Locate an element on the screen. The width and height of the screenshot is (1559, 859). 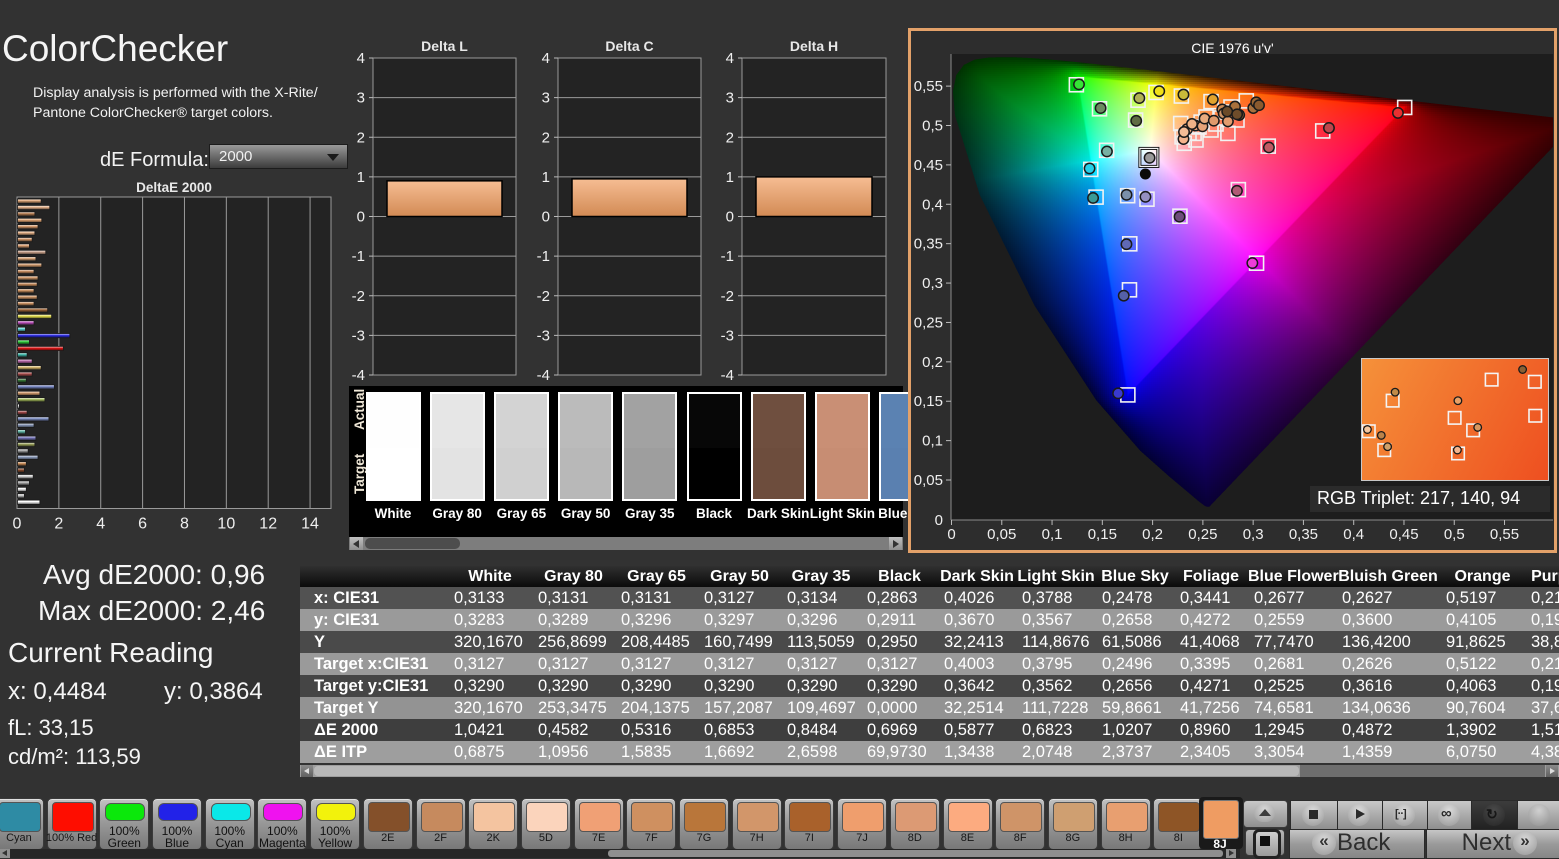
svg-text: Delta C is located at coordinates (629, 46).